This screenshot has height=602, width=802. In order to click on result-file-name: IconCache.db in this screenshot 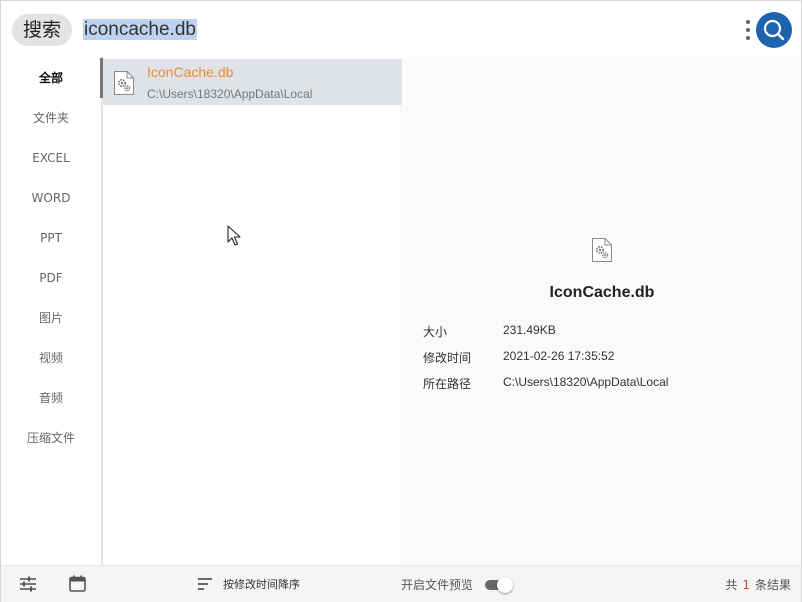, I will do `click(190, 72)`.